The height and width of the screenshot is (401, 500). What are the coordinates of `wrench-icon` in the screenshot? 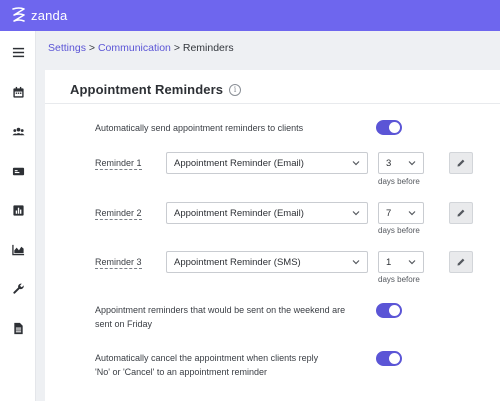 It's located at (18, 289).